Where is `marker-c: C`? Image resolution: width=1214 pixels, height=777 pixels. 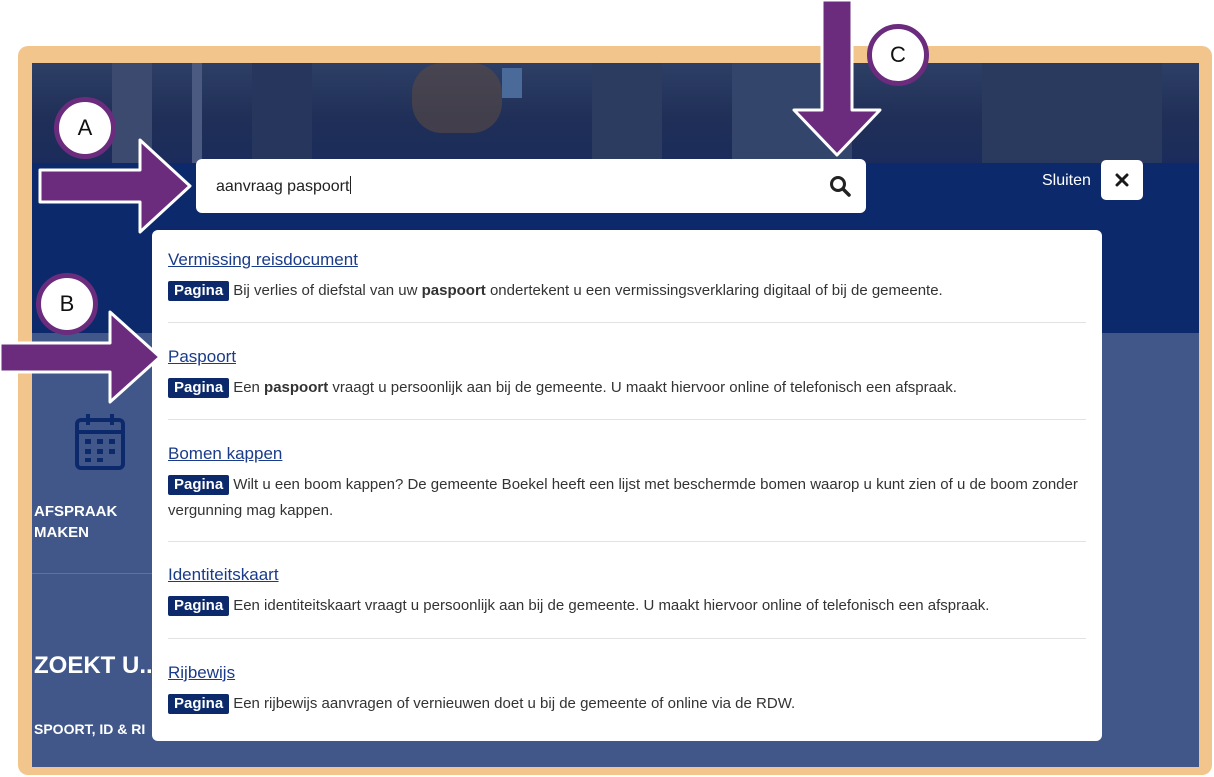
marker-c: C is located at coordinates (898, 55).